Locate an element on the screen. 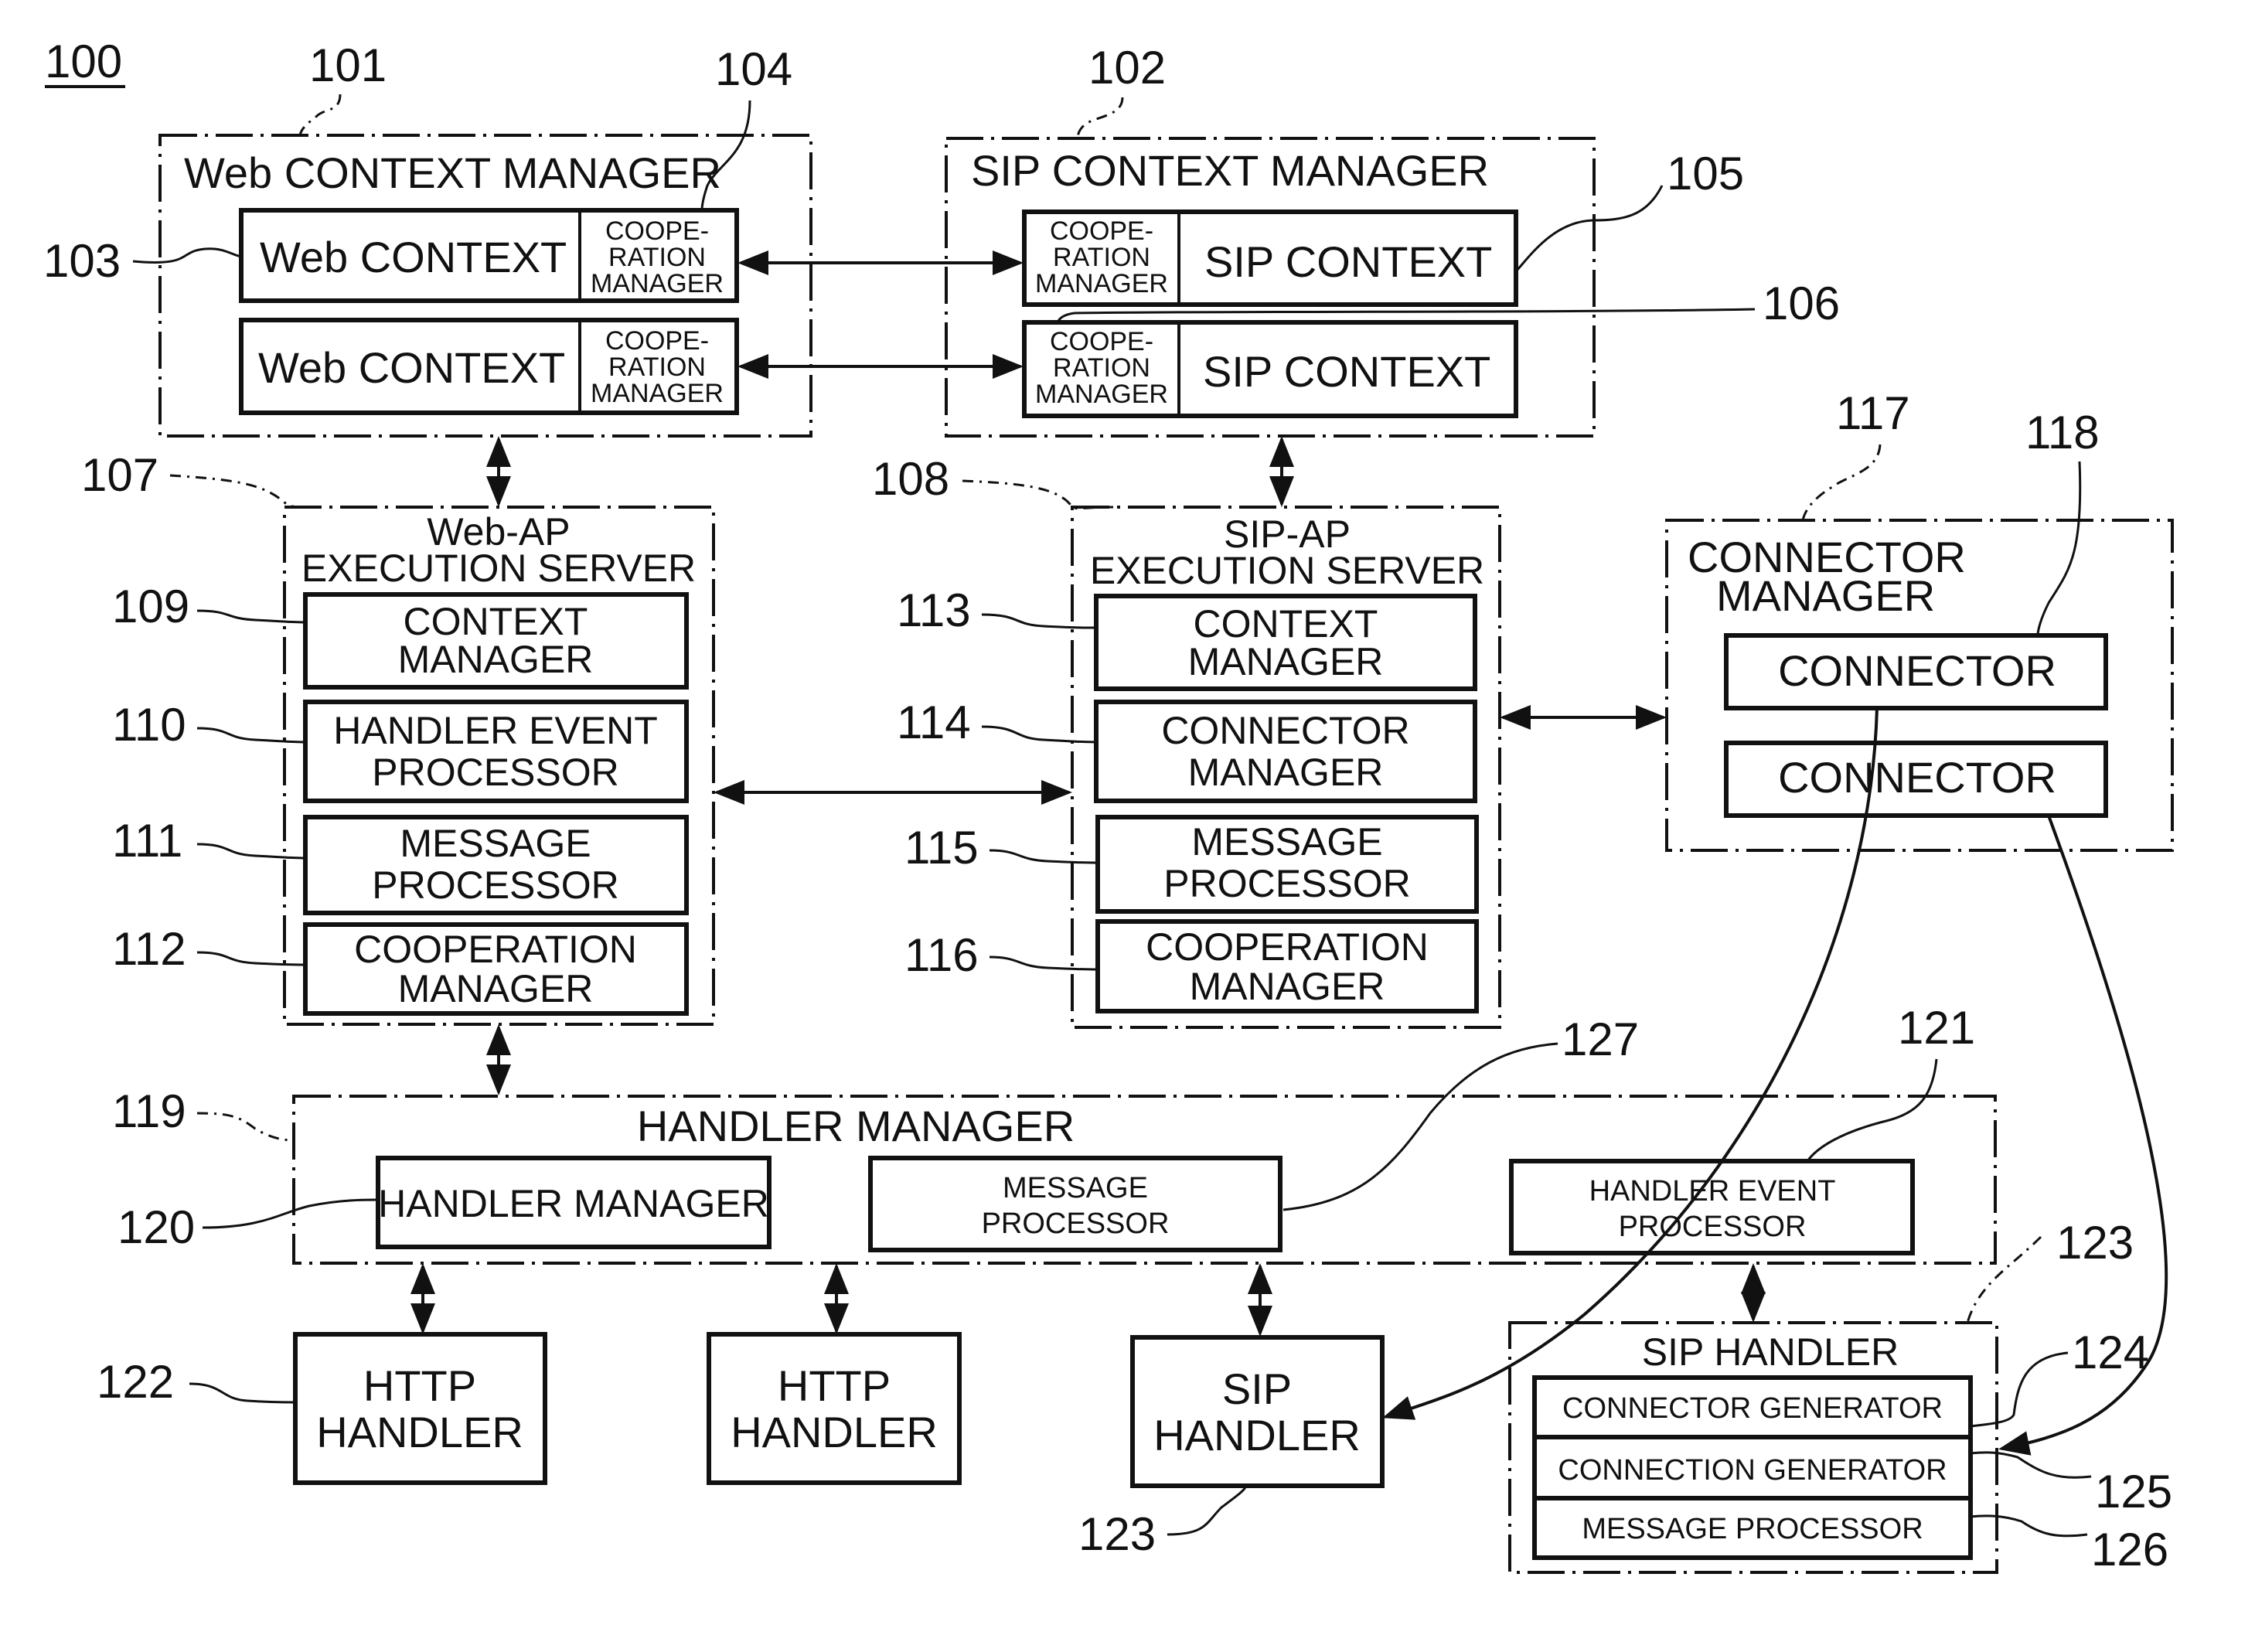  ref-label-105: 105 is located at coordinates (1629, 210).